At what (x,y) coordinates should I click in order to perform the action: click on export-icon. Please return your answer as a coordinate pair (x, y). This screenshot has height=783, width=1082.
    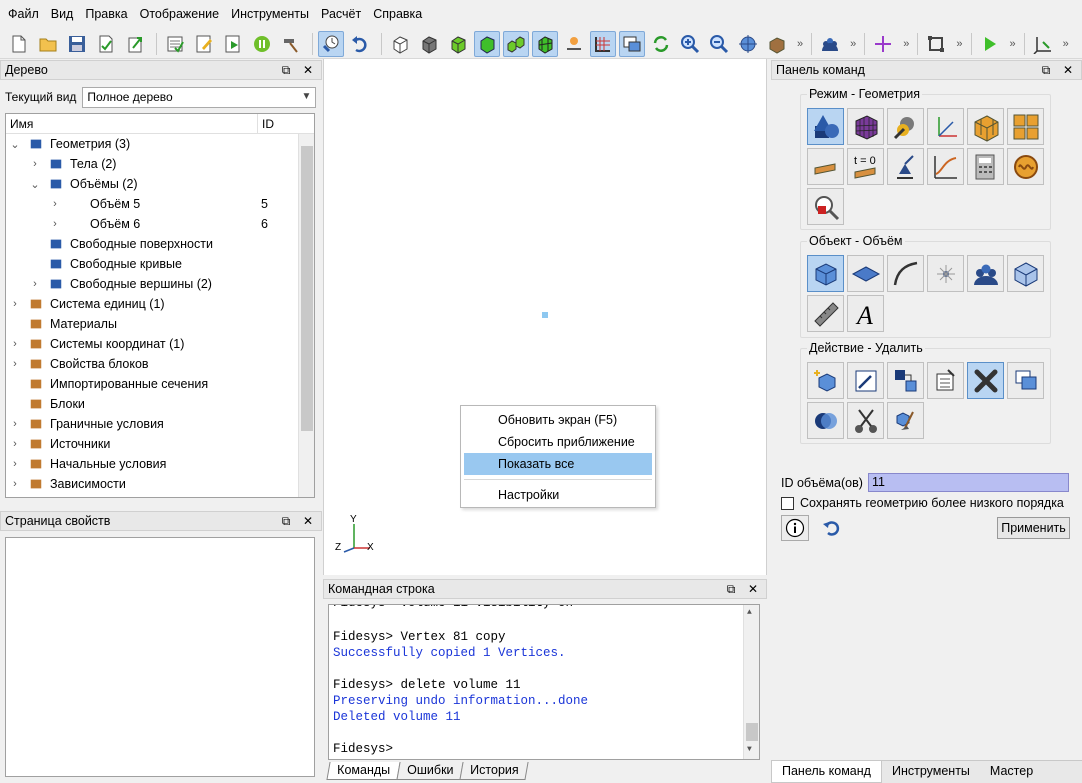
    Looking at the image, I should click on (135, 44).